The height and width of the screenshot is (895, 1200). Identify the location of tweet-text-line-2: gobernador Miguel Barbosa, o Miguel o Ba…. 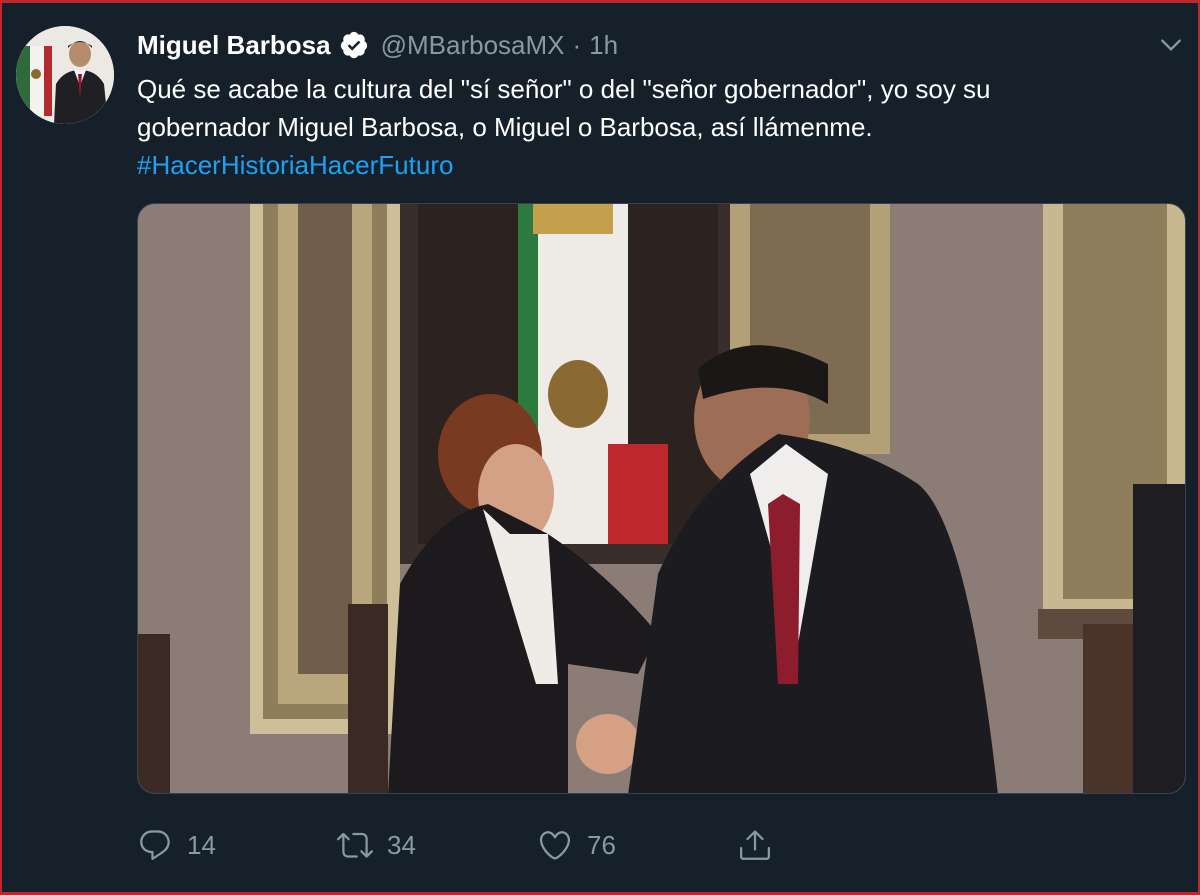
(505, 127).